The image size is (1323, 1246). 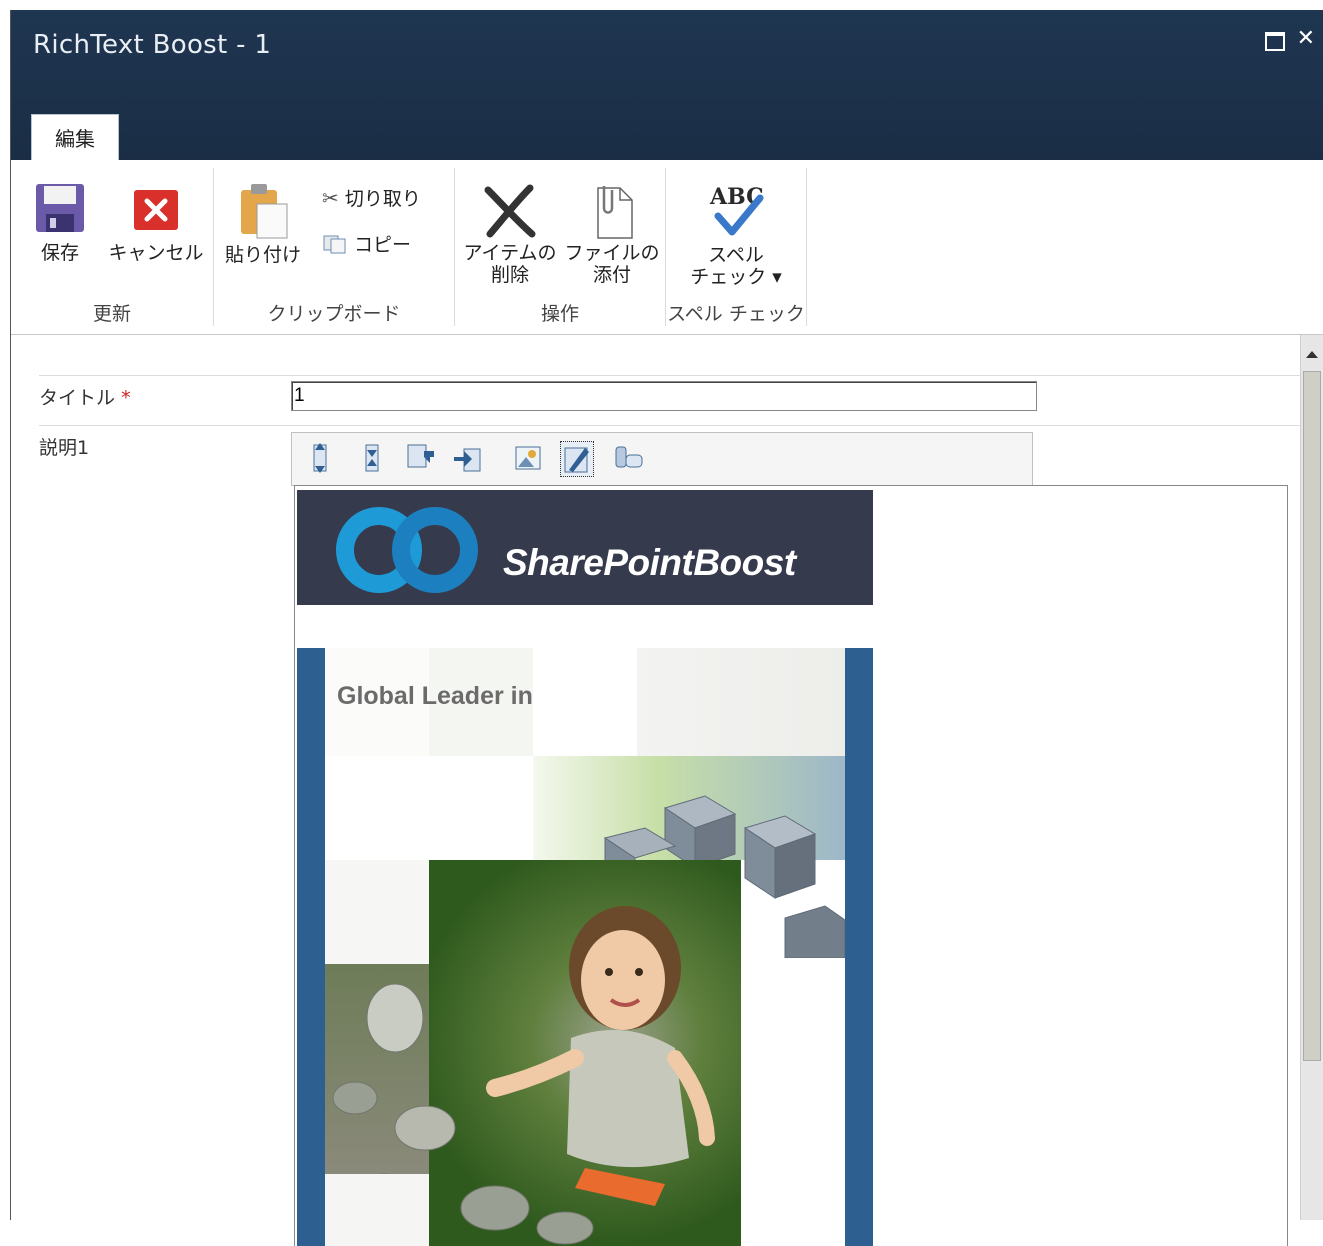 I want to click on required-mark: *, so click(x=126, y=398).